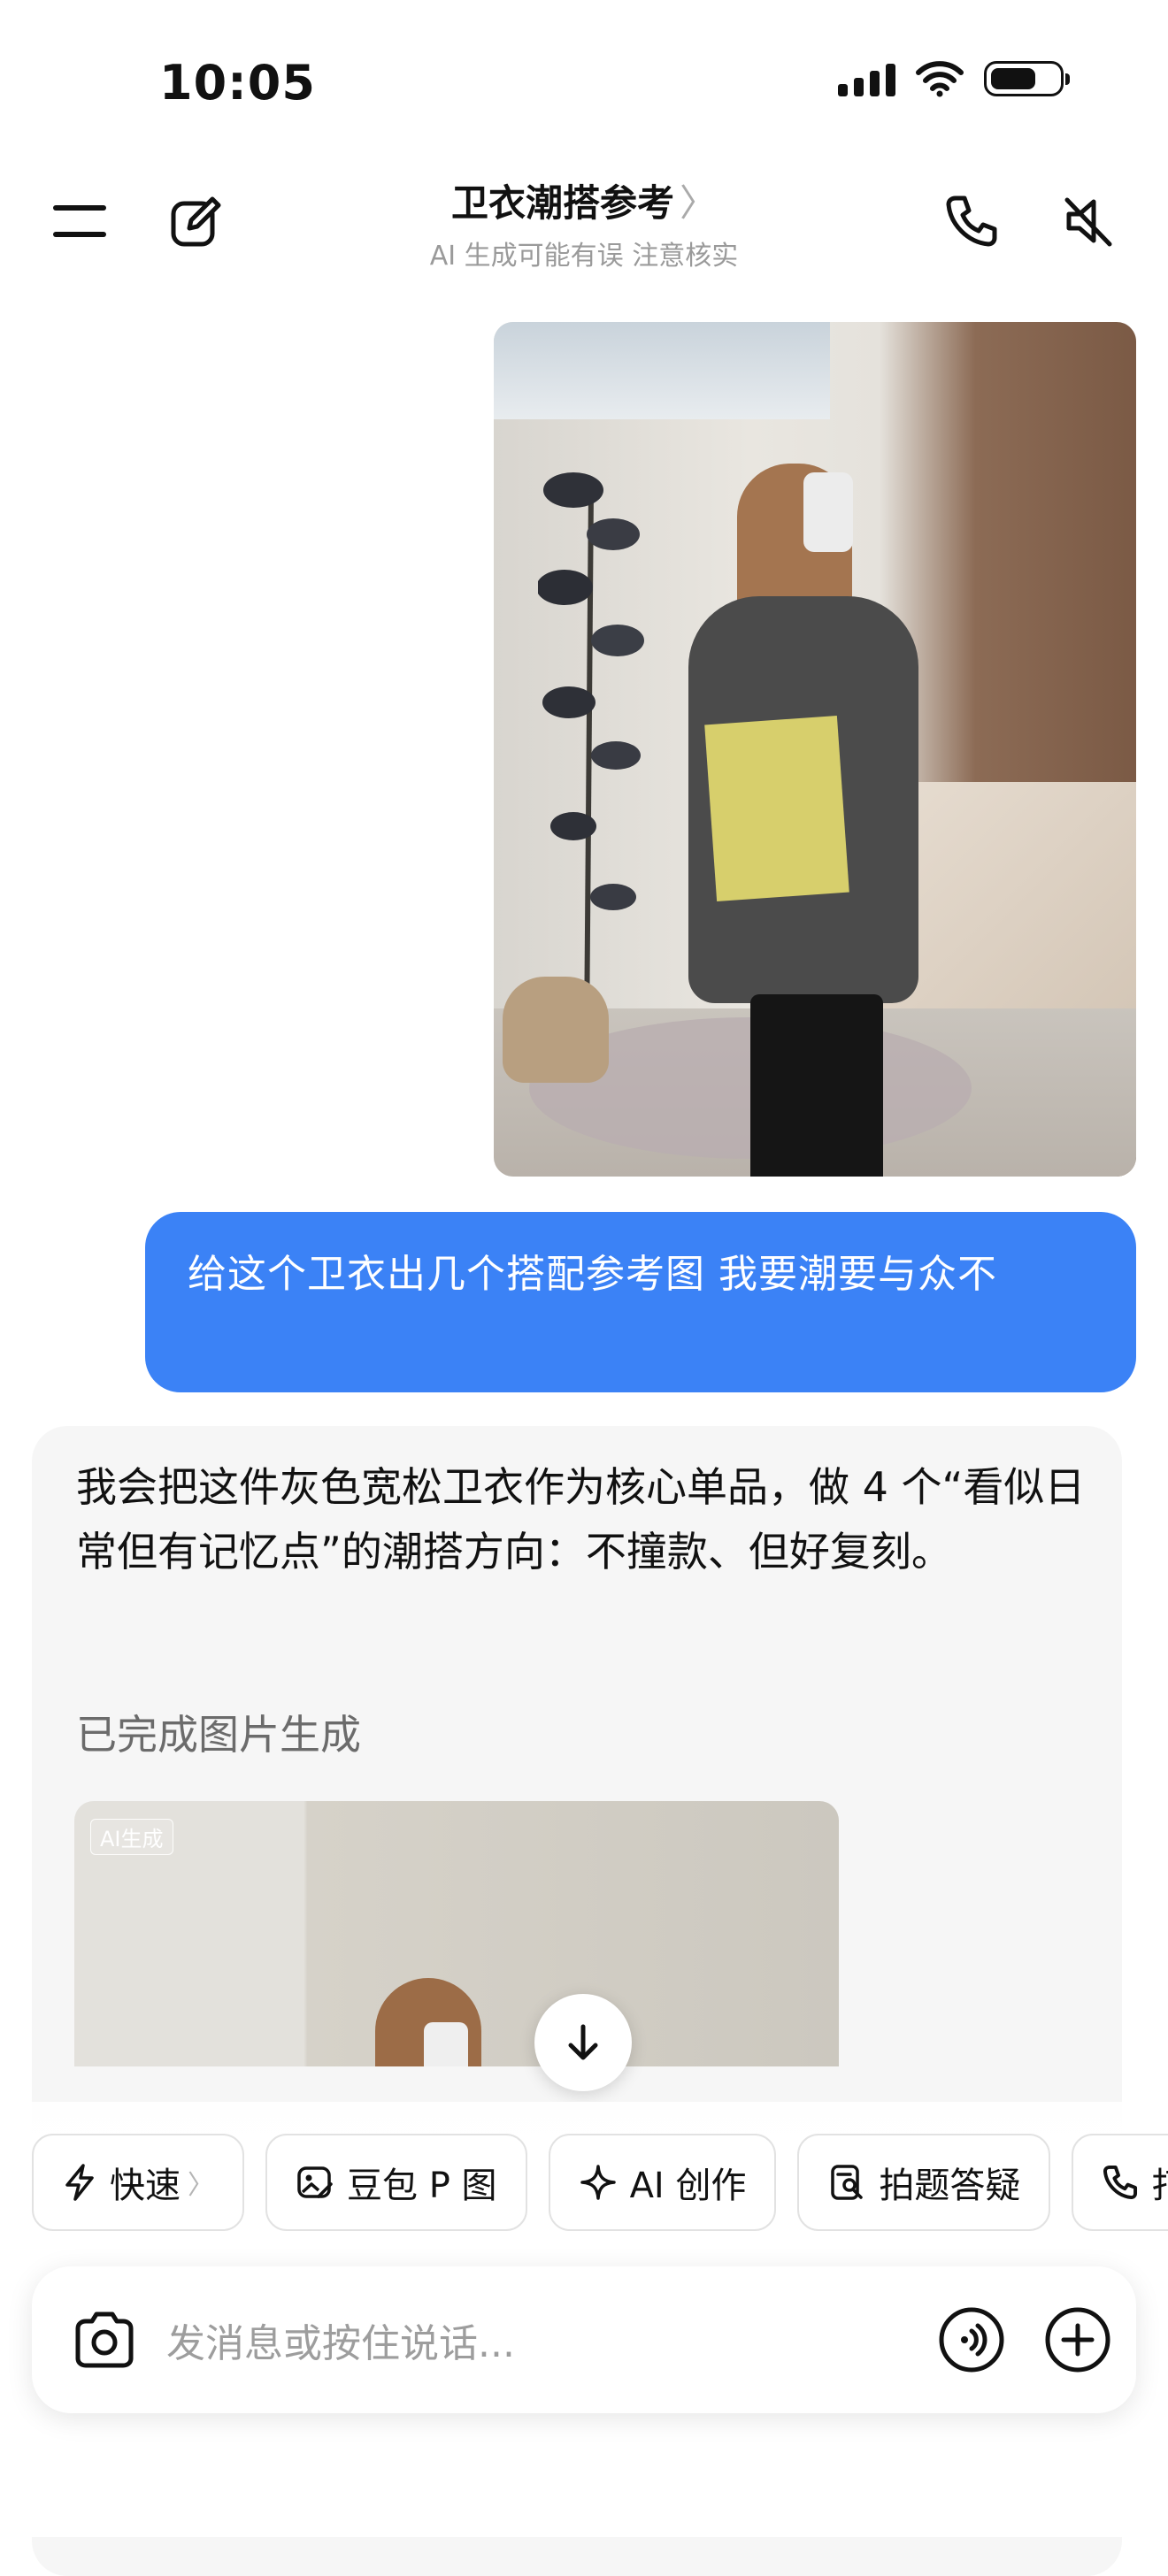  Describe the element at coordinates (1027, 78) in the screenshot. I see `battery-icon` at that location.